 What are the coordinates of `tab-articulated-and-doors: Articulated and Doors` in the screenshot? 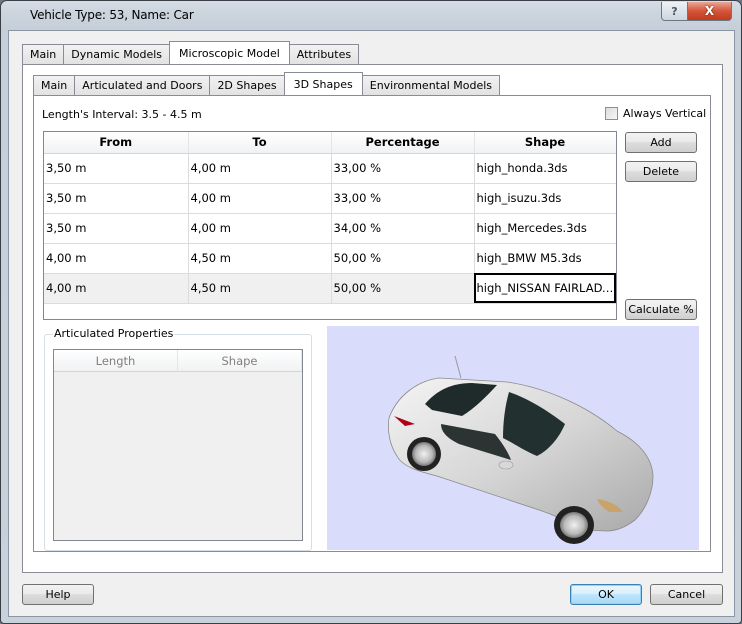 It's located at (142, 85).